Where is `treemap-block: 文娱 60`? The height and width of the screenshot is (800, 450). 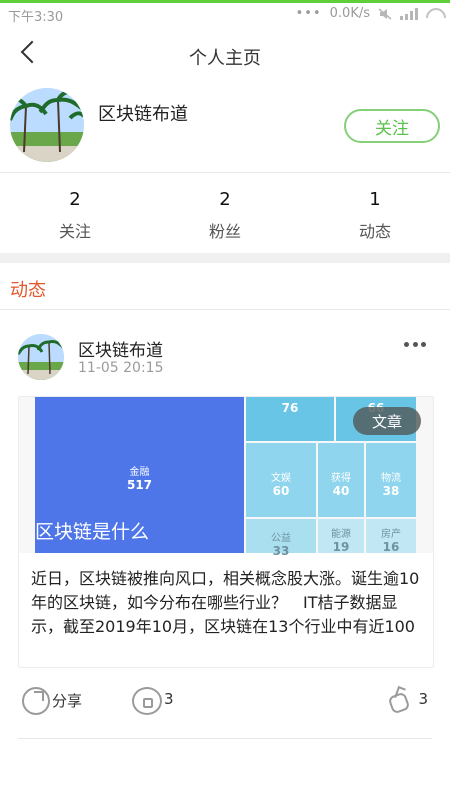
treemap-block: 文娱 60 is located at coordinates (281, 480).